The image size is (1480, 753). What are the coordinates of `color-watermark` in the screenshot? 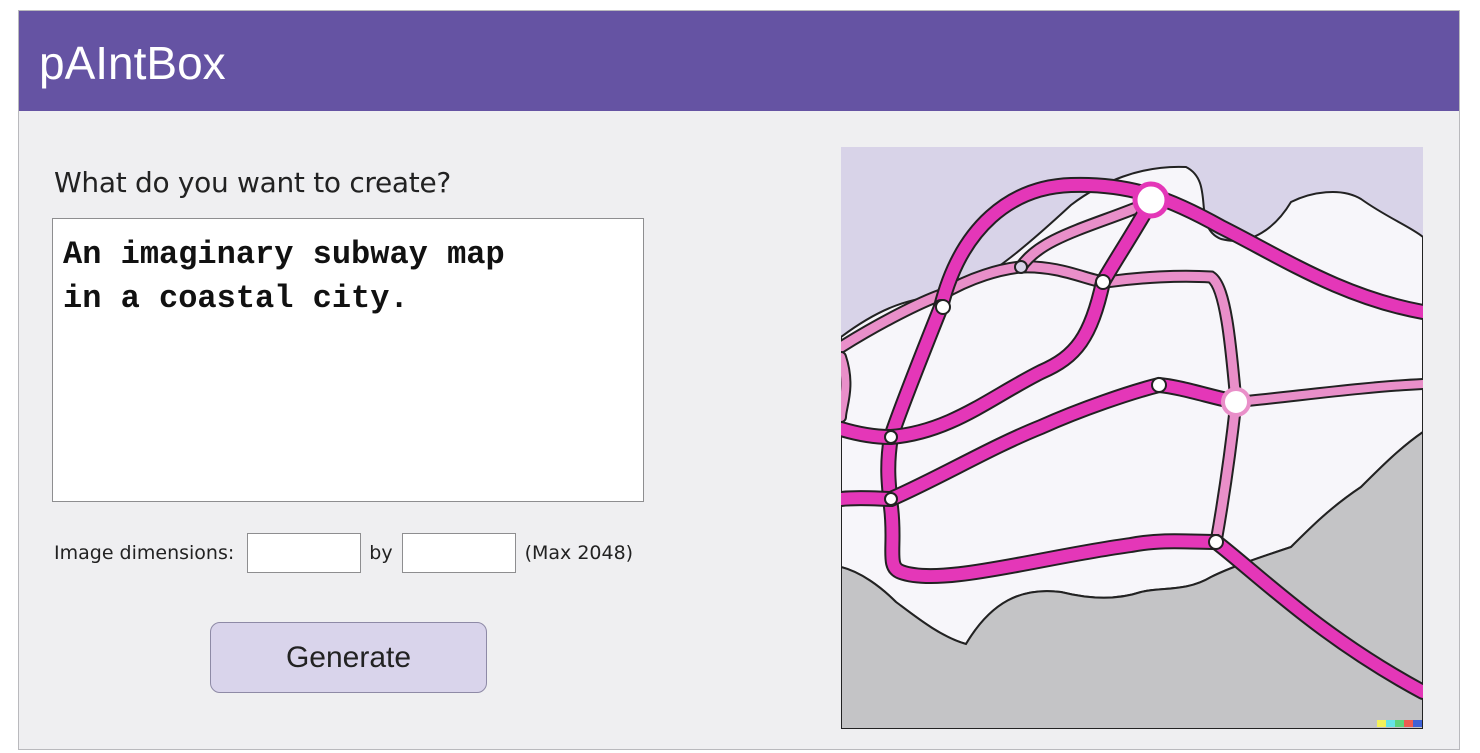 It's located at (1399, 723).